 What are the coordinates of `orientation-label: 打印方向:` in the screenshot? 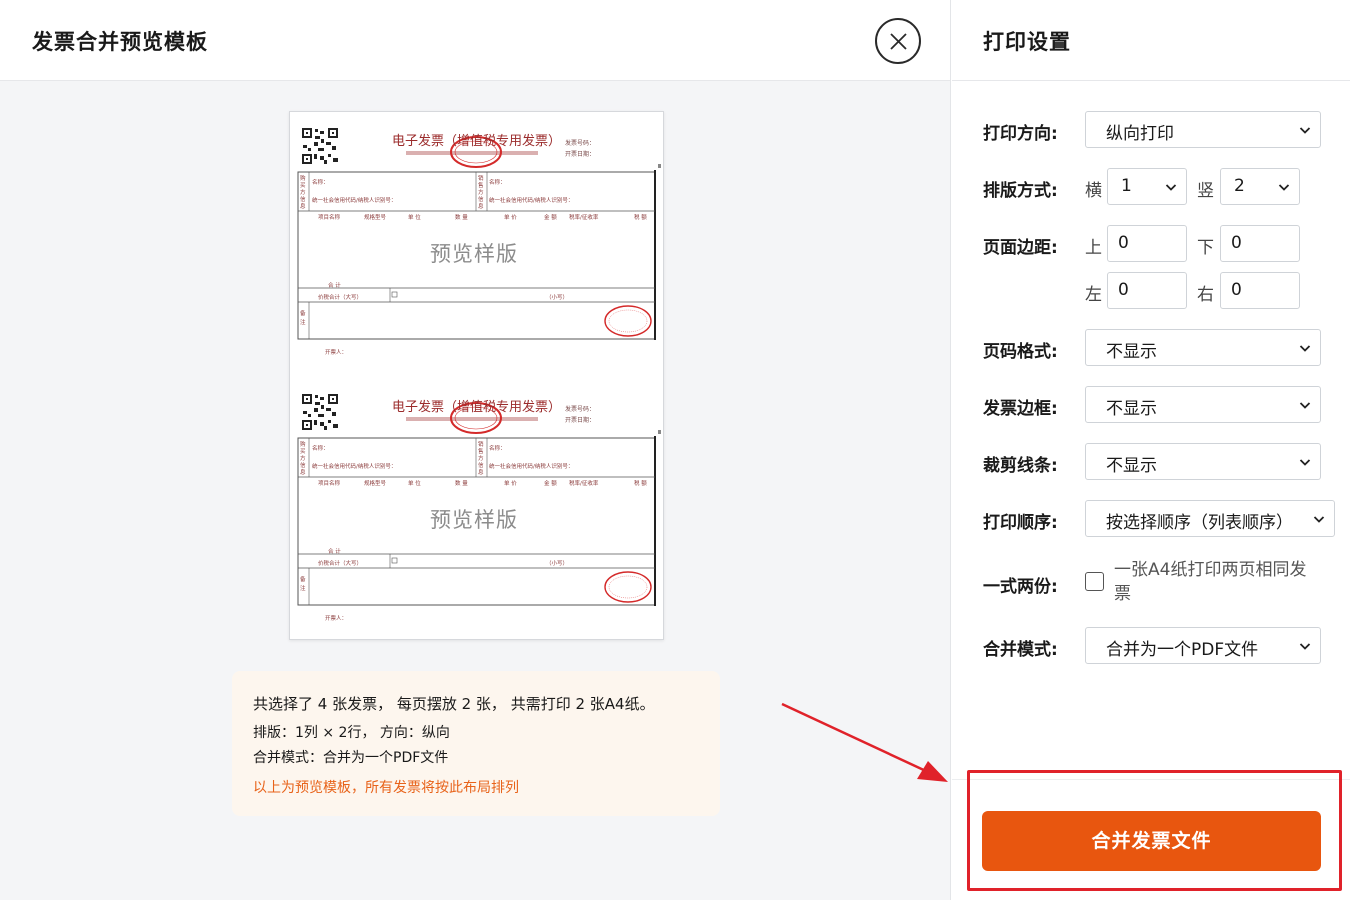 It's located at (1020, 131).